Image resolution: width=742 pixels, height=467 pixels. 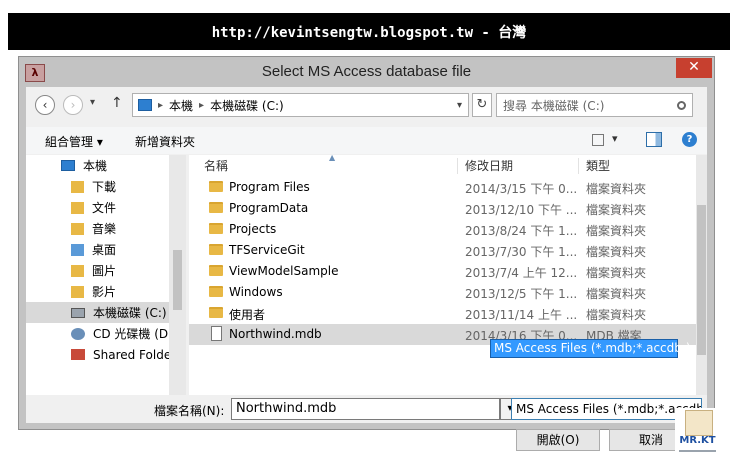 I want to click on music-folder-icon, so click(x=77, y=228).